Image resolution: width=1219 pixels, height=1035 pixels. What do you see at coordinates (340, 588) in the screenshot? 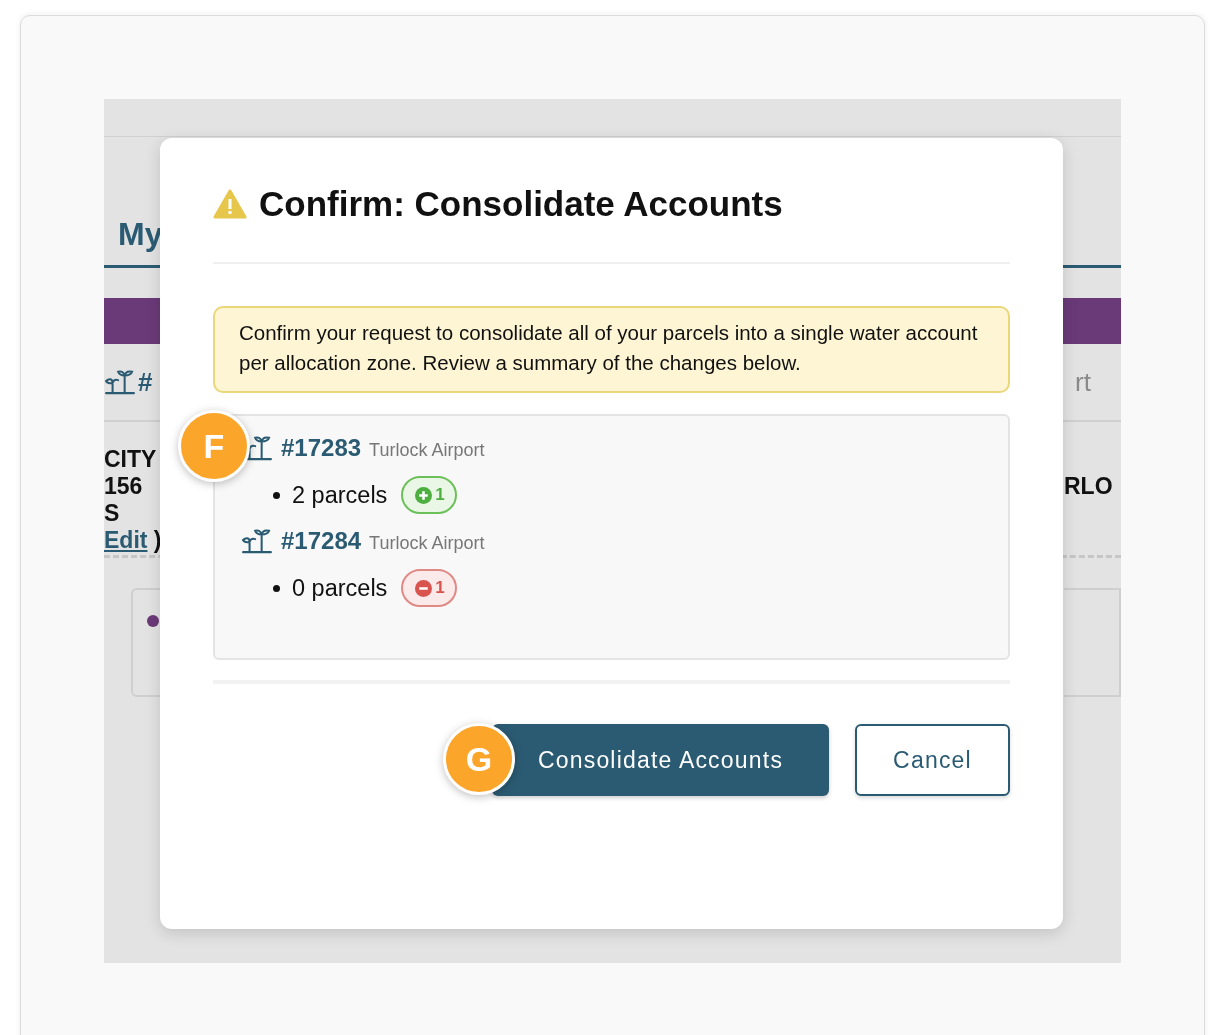
I see `parcel-count: 0 parcels` at bounding box center [340, 588].